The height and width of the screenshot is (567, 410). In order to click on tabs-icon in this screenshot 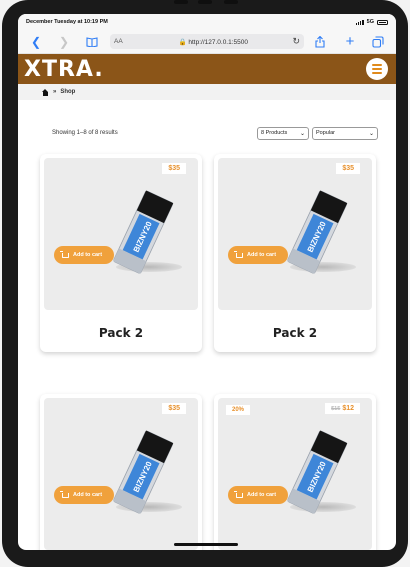, I will do `click(378, 42)`.